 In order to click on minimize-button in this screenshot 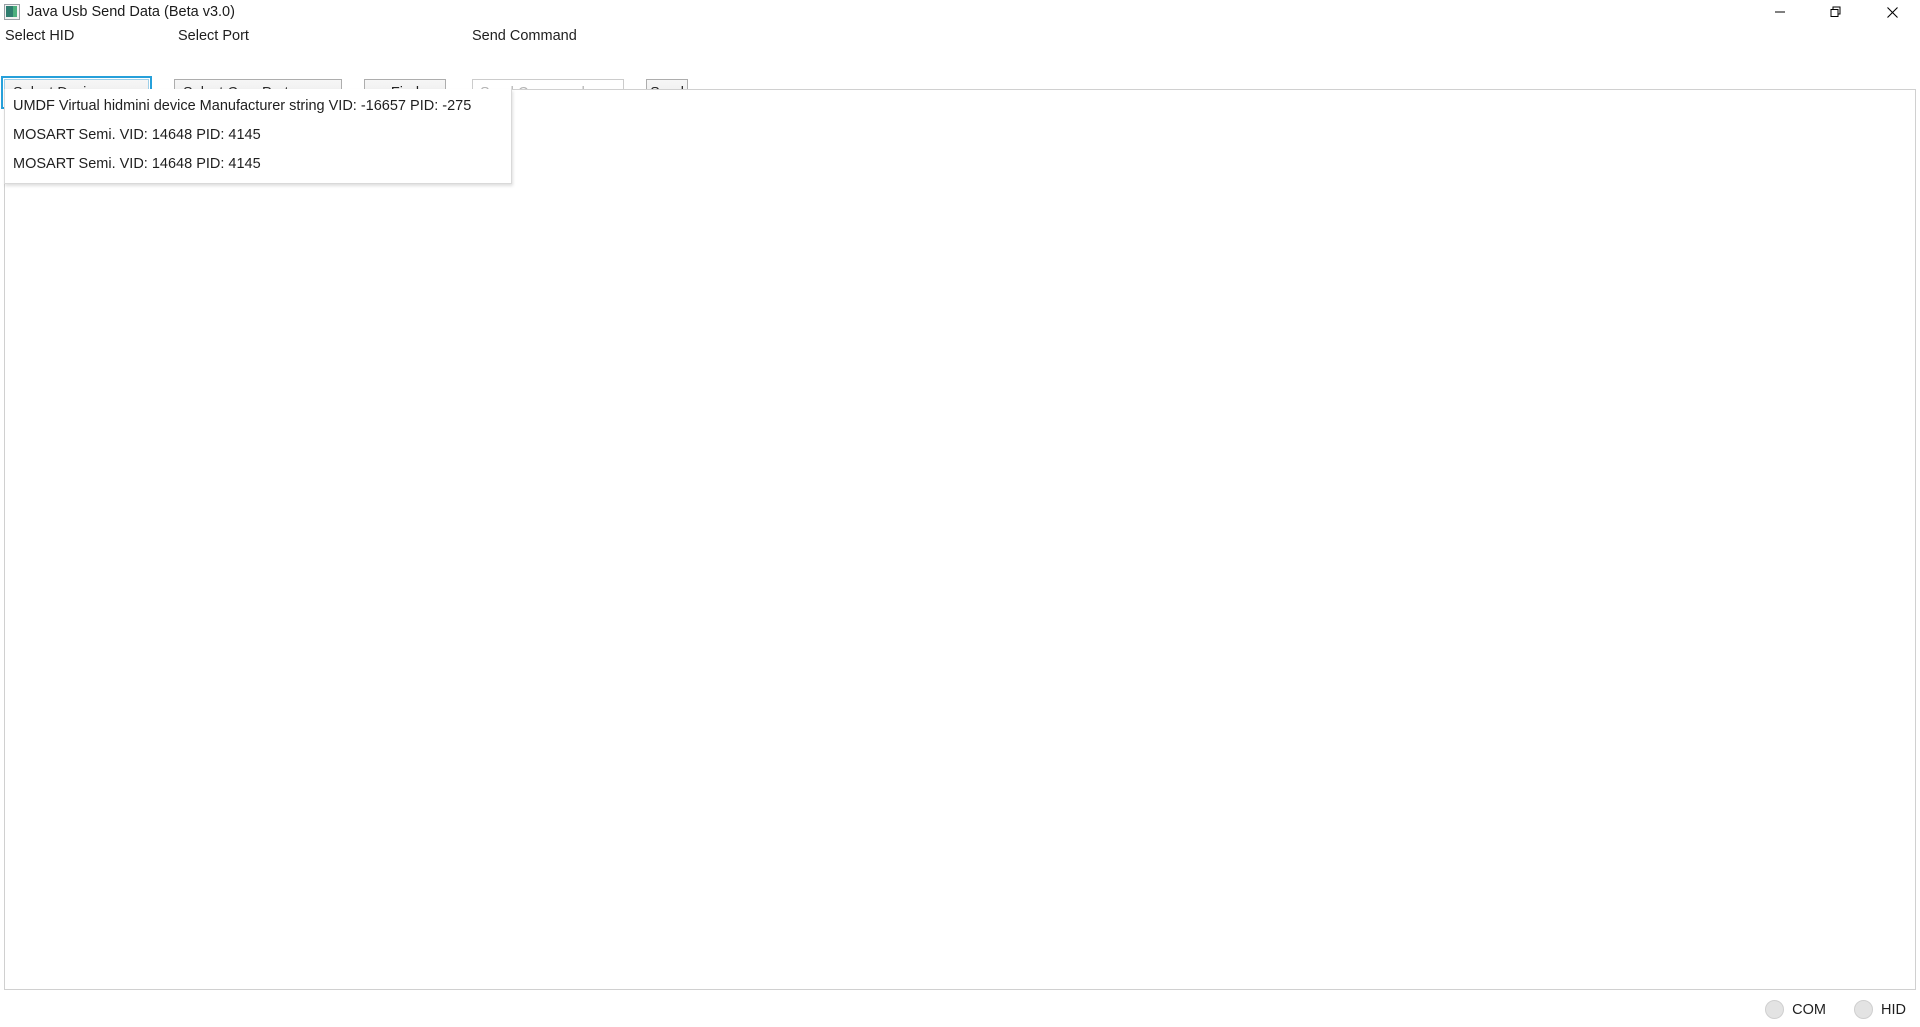, I will do `click(1780, 12)`.